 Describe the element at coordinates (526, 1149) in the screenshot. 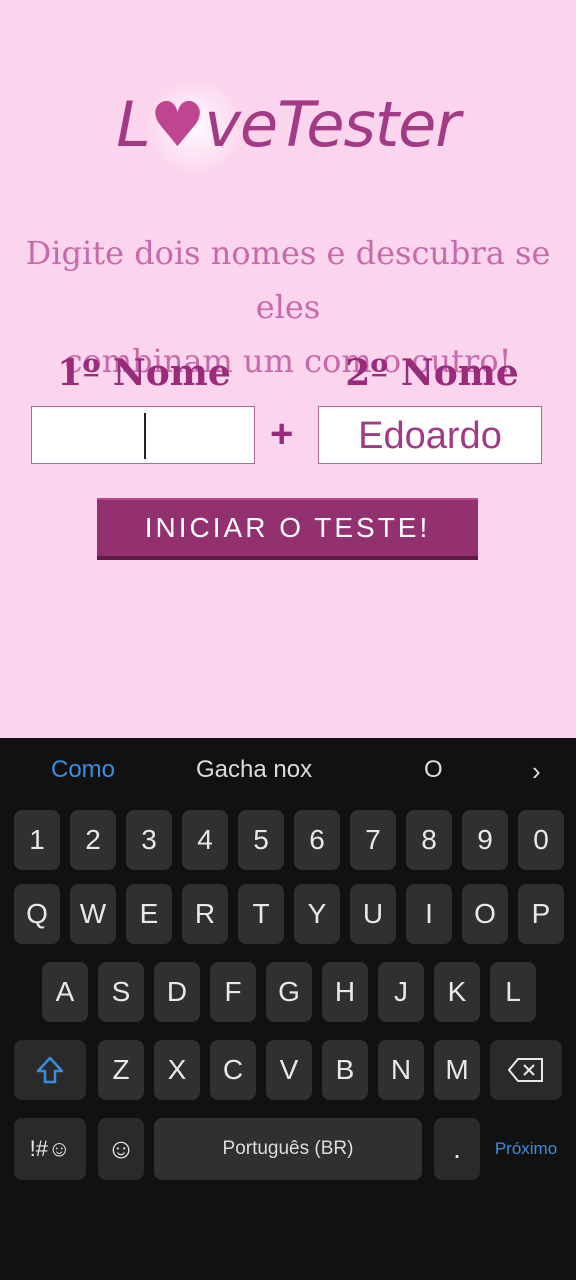

I see `next-key: Próximo` at that location.